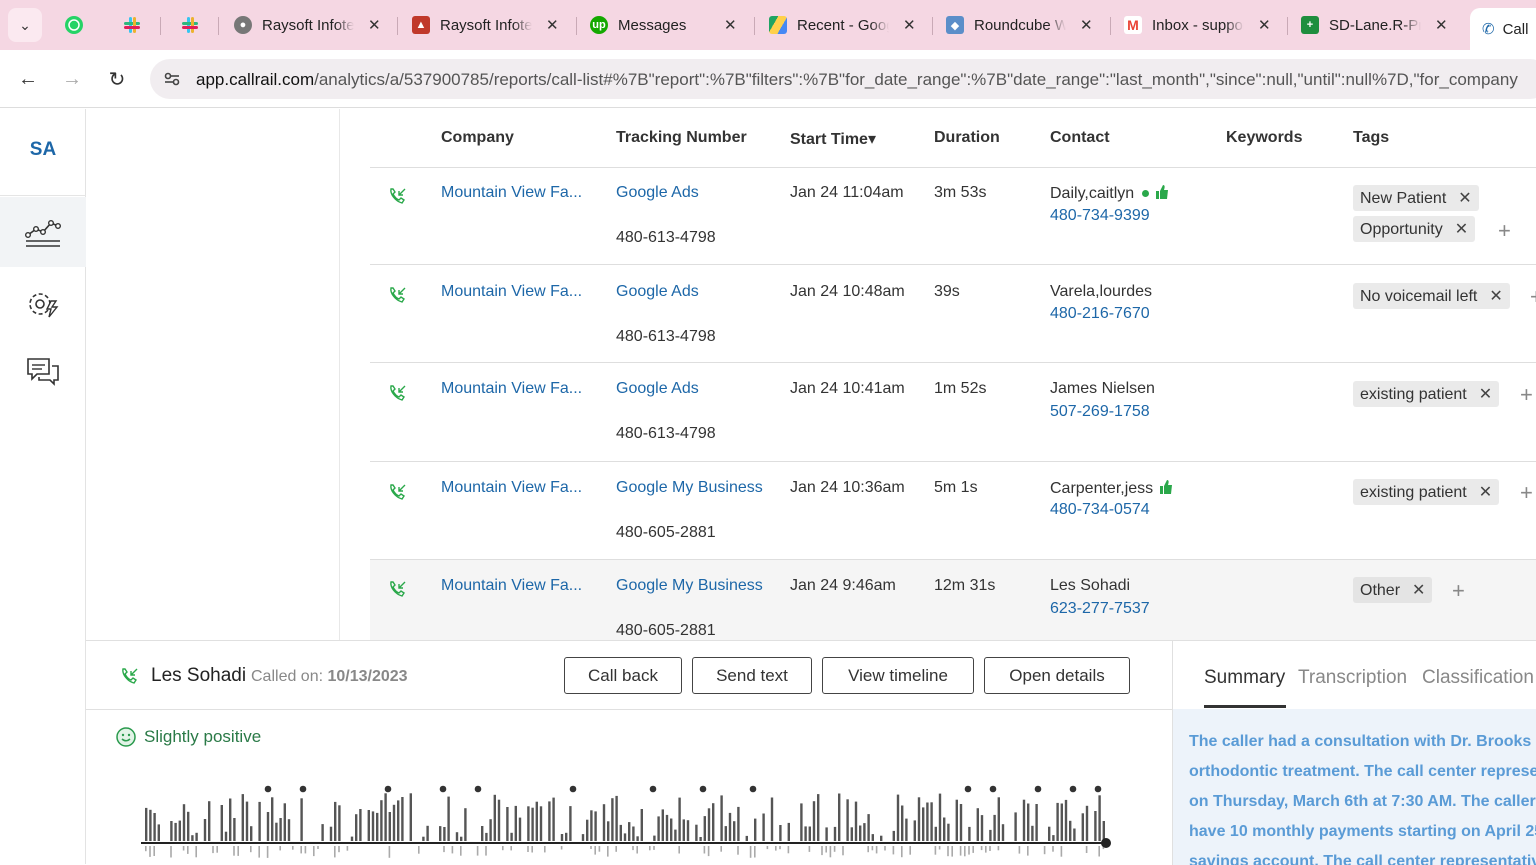  What do you see at coordinates (1264, 138) in the screenshot?
I see `col-keywords: Keywords` at bounding box center [1264, 138].